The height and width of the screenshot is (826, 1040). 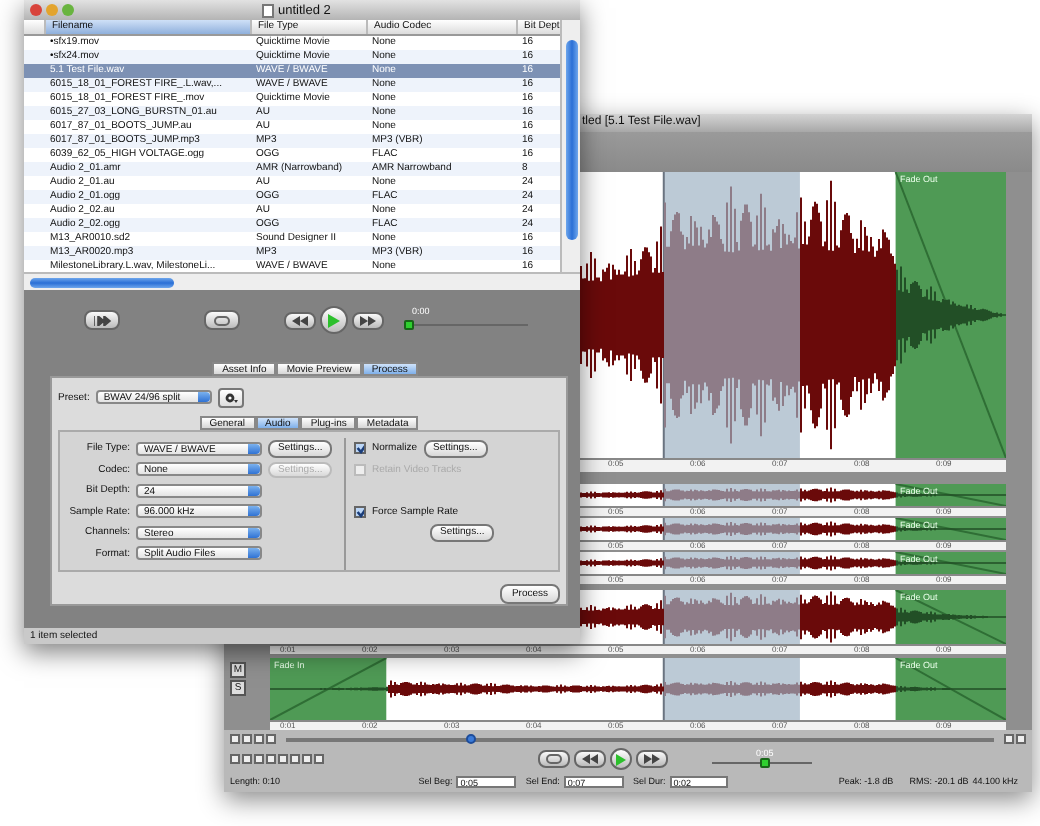 I want to click on gear-button, so click(x=230, y=397).